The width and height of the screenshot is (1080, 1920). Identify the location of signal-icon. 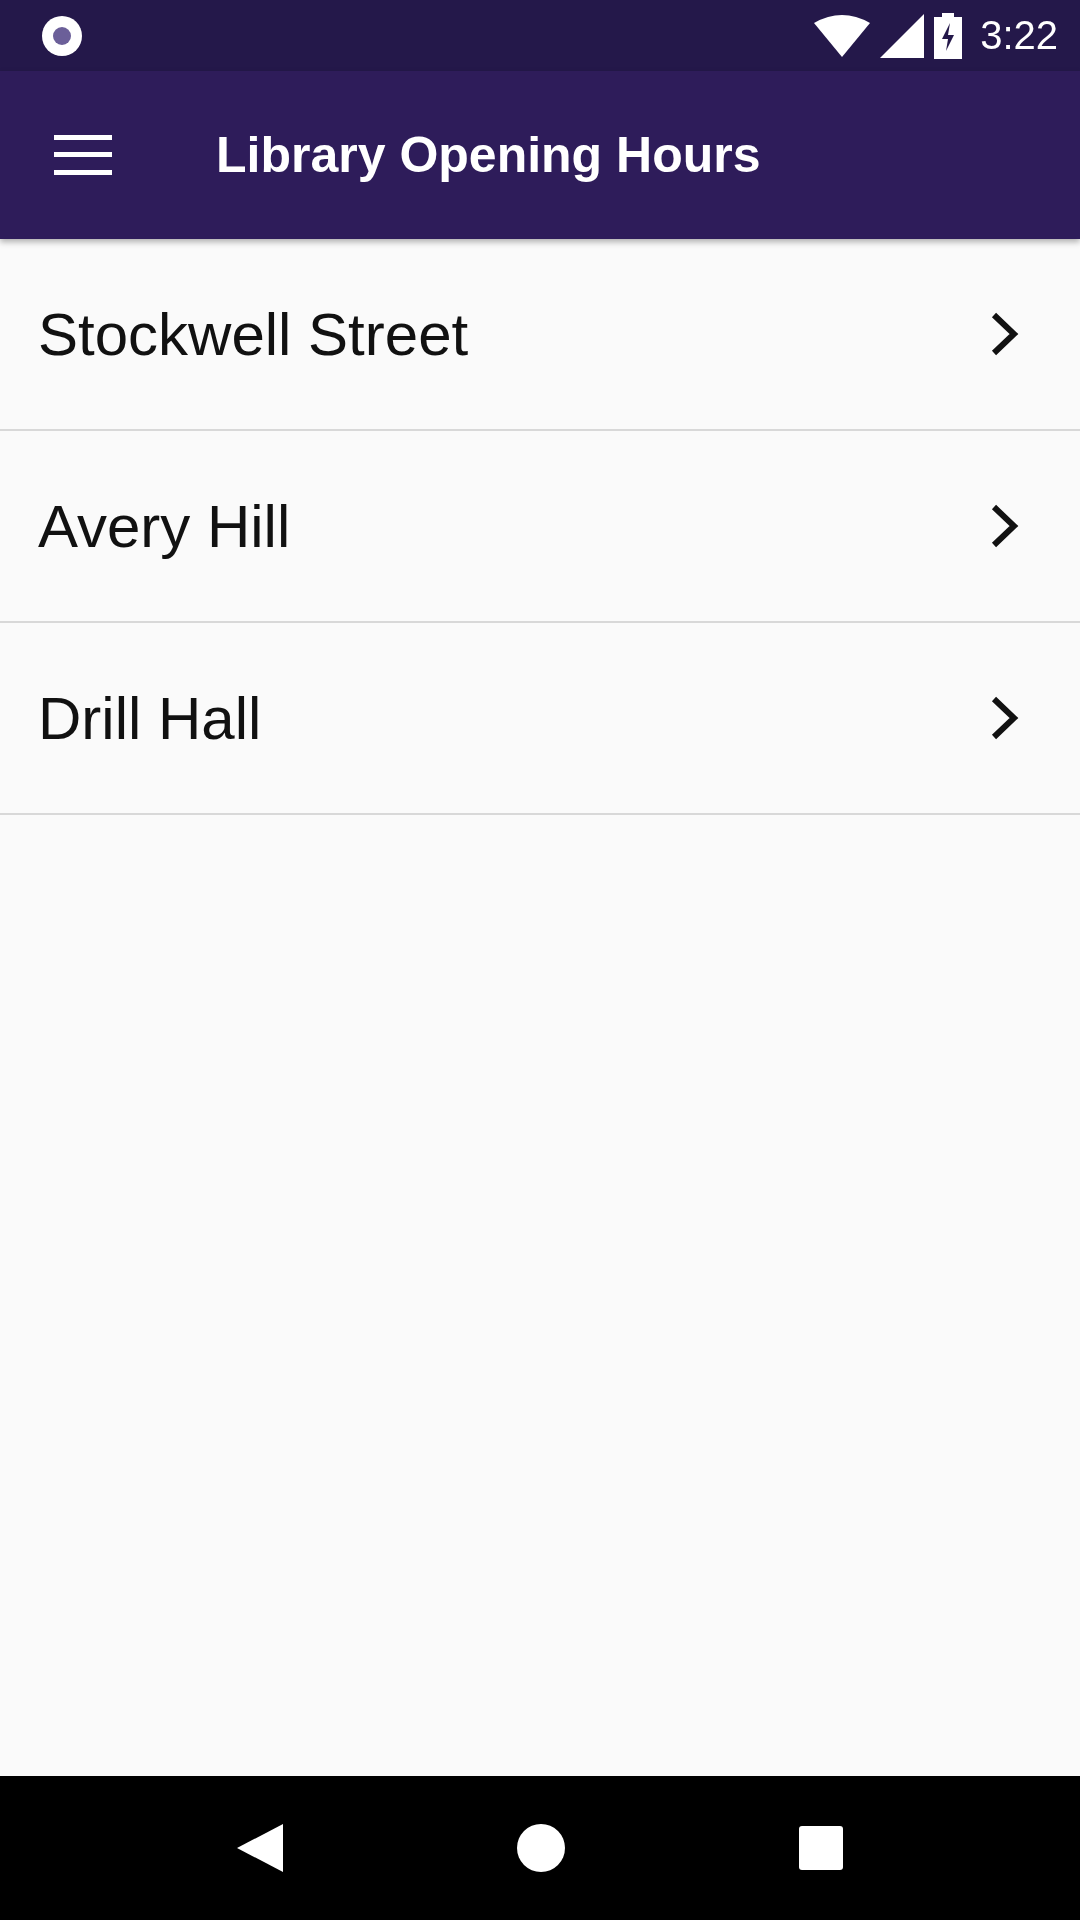
(902, 35).